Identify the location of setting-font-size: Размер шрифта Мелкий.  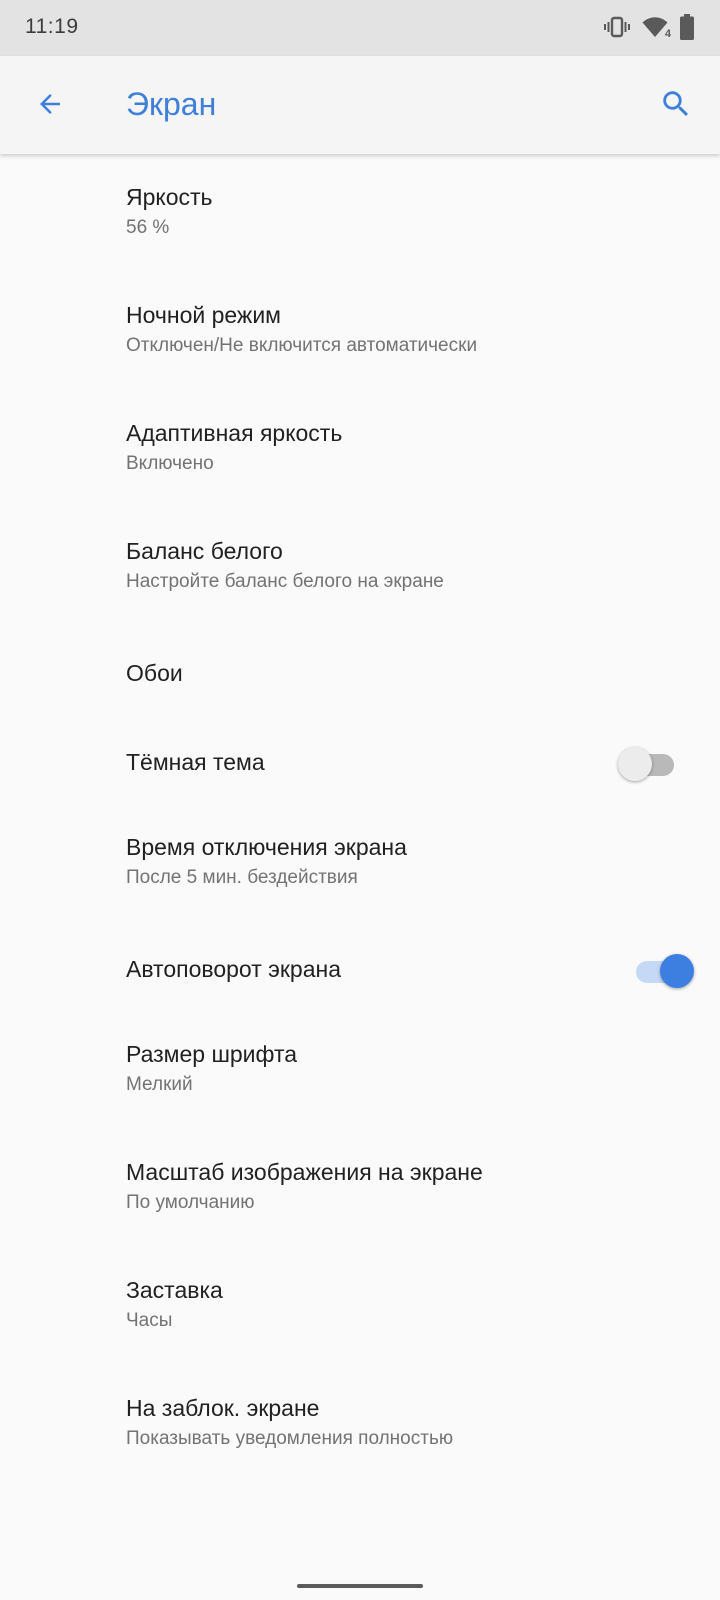
(360, 1070).